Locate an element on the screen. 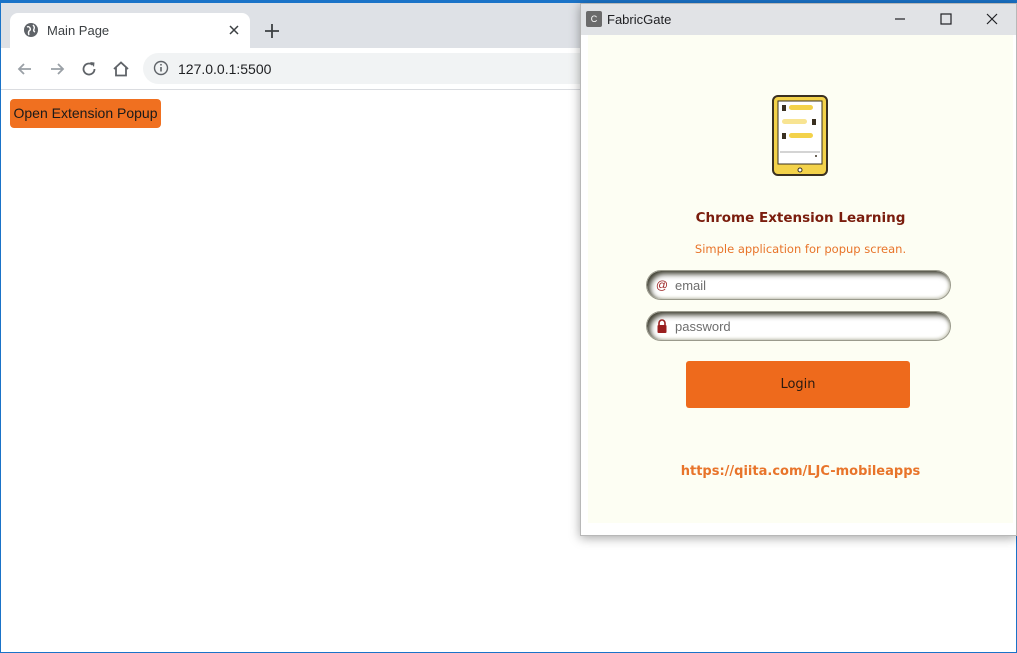 This screenshot has height=653, width=1017. login-button: Login is located at coordinates (798, 384).